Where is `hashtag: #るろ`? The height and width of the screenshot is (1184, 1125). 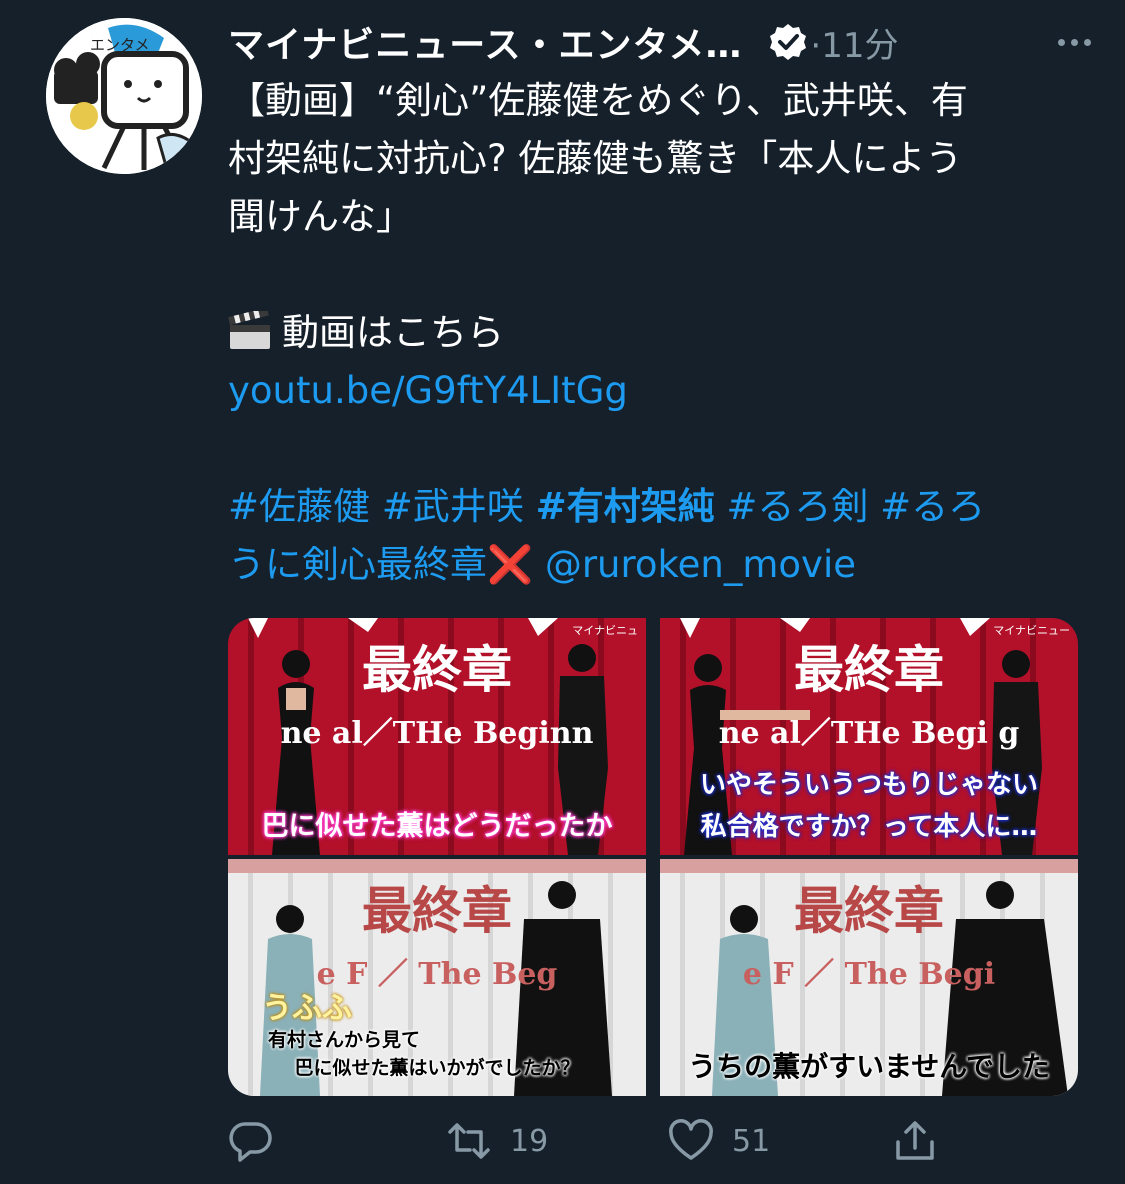
hashtag: #るろ is located at coordinates (932, 506).